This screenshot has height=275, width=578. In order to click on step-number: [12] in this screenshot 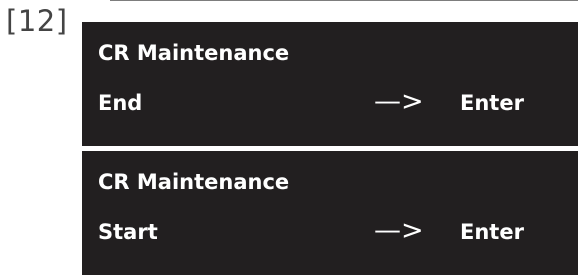, I will do `click(37, 21)`.